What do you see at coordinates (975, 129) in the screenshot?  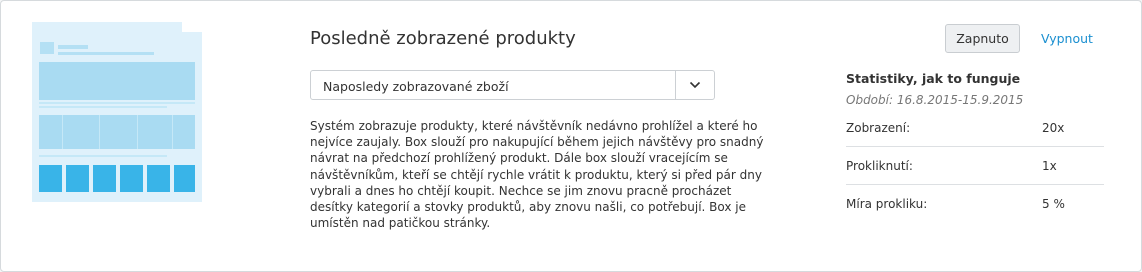 I see `stat-row-views: Zobrazení: 20x` at bounding box center [975, 129].